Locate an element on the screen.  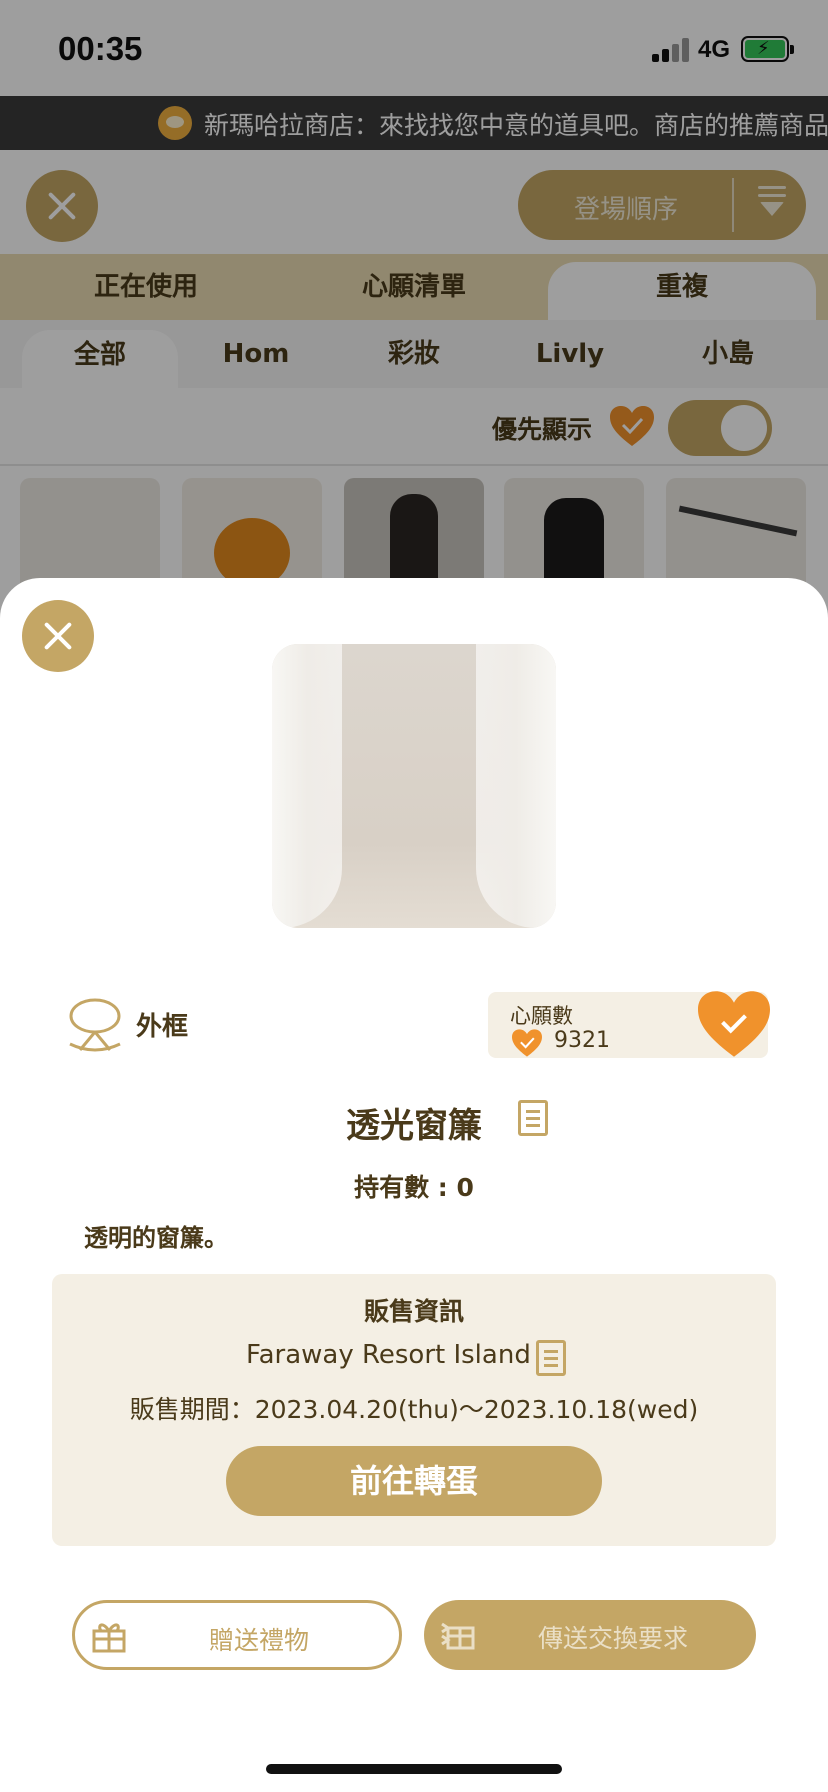
category-label: 外框 is located at coordinates (162, 1027).